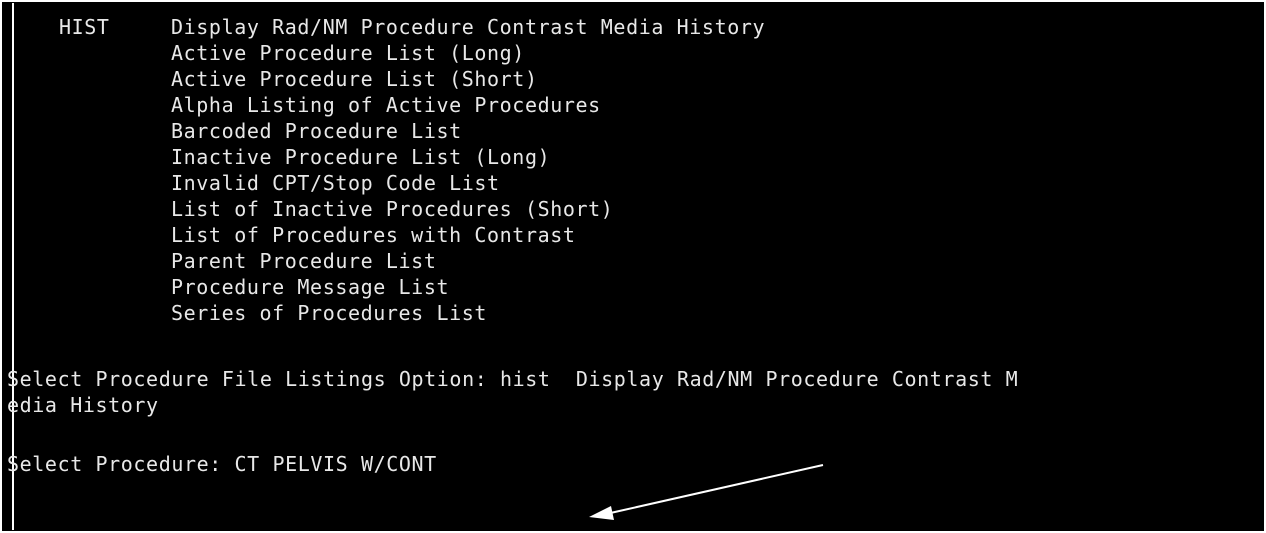 The height and width of the screenshot is (533, 1266). I want to click on annotation-arrow-icon, so click(706, 492).